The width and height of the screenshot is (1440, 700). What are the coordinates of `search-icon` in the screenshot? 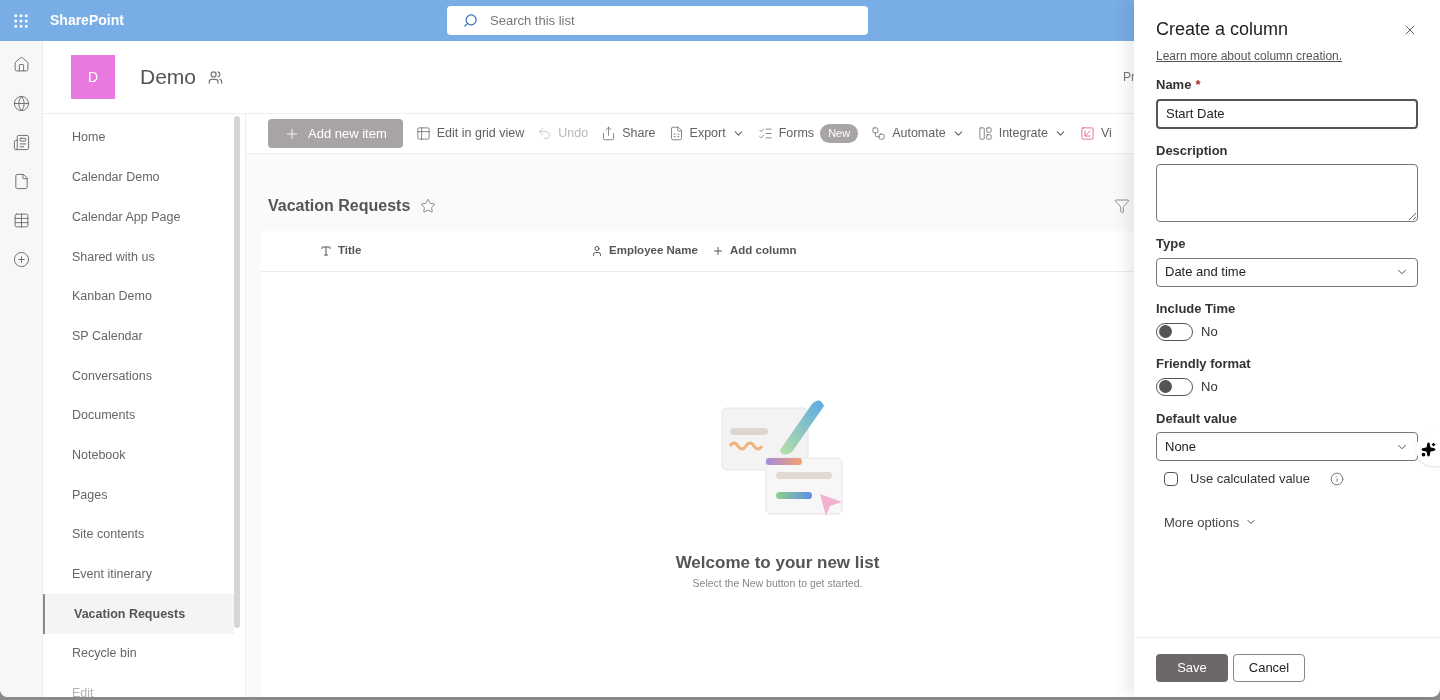 It's located at (470, 20).